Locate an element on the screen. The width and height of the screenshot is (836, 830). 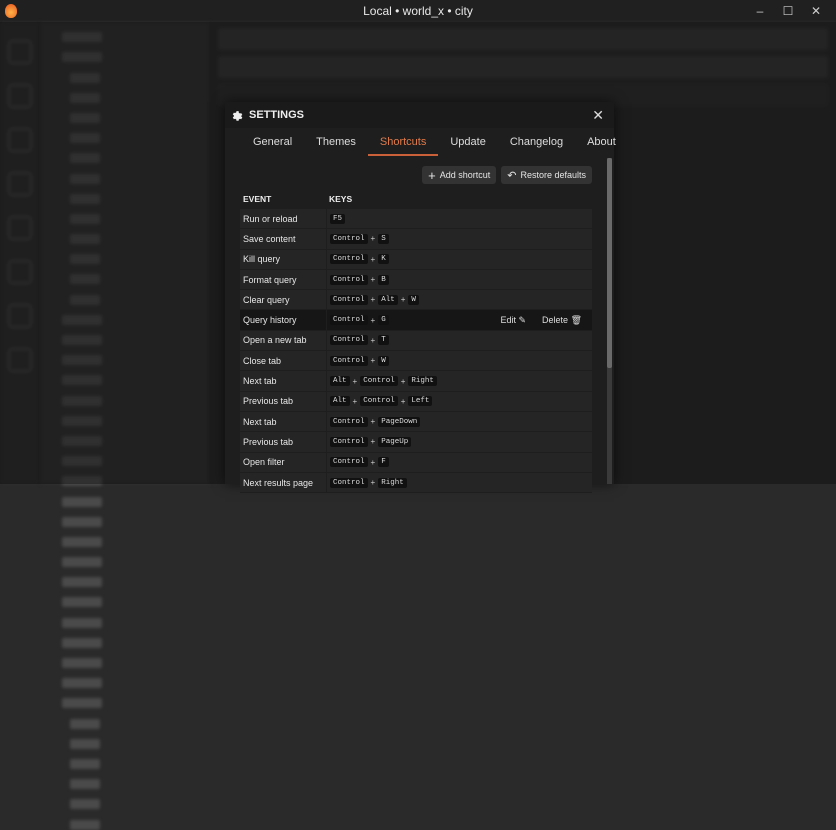
shortcut-keys: Control + PageDown is located at coordinates (373, 421).